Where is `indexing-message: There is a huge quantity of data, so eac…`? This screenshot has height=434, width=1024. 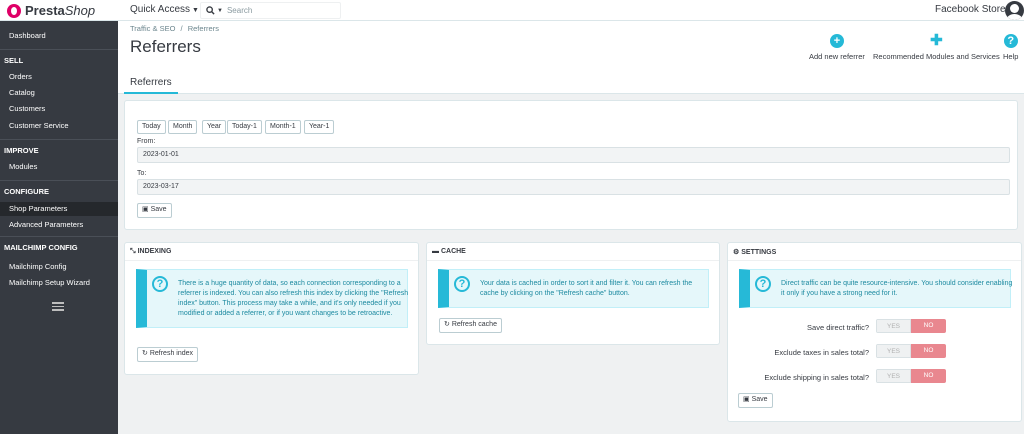
indexing-message: There is a huge quantity of data, so eac… is located at coordinates (293, 298).